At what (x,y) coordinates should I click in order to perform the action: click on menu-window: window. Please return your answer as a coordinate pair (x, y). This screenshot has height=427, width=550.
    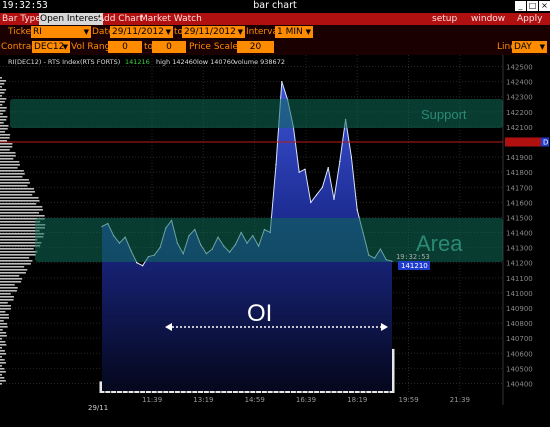
    Looking at the image, I should click on (488, 19).